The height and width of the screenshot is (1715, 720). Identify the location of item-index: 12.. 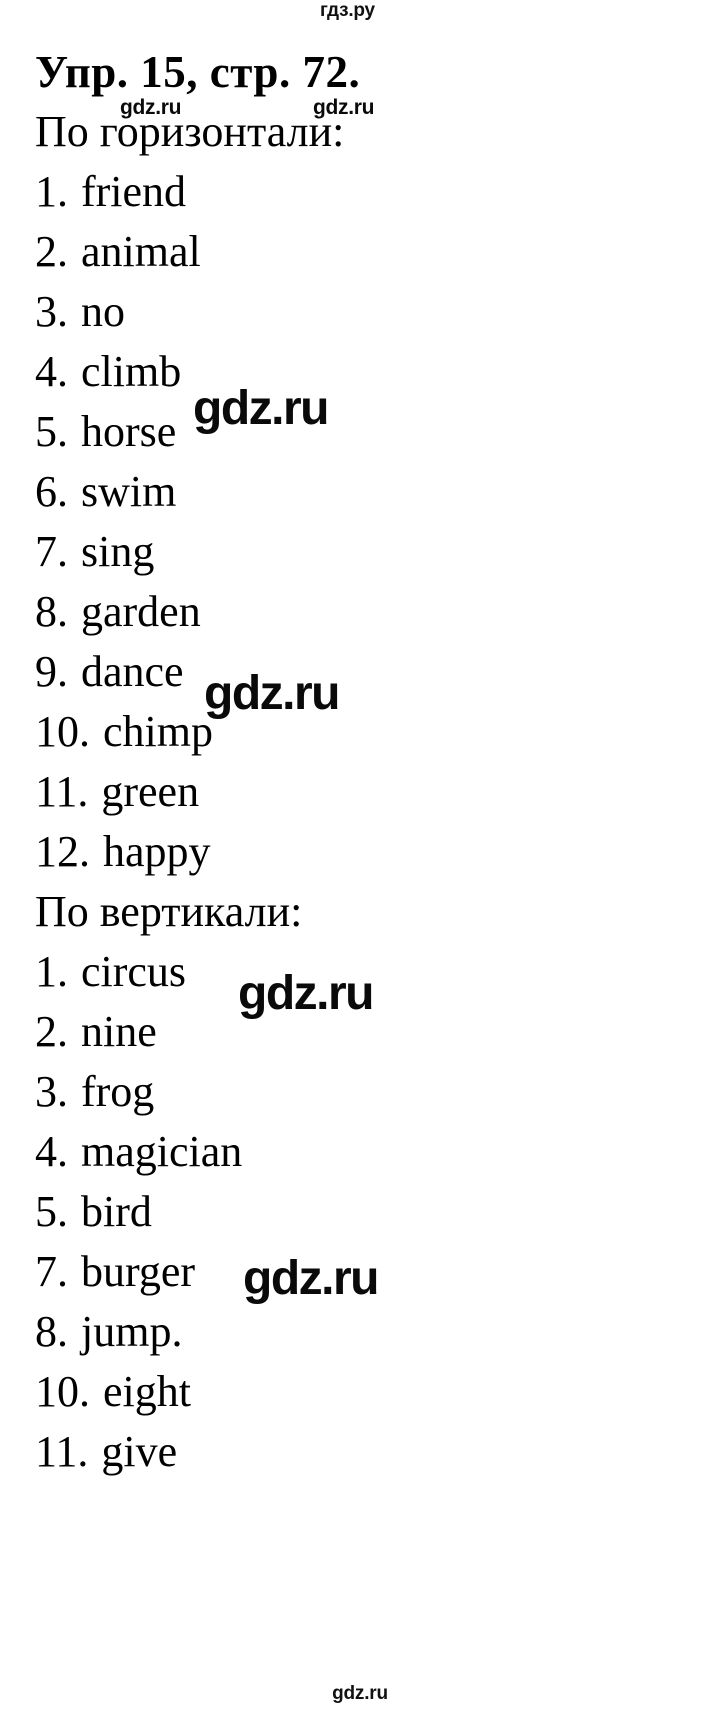
(62, 851).